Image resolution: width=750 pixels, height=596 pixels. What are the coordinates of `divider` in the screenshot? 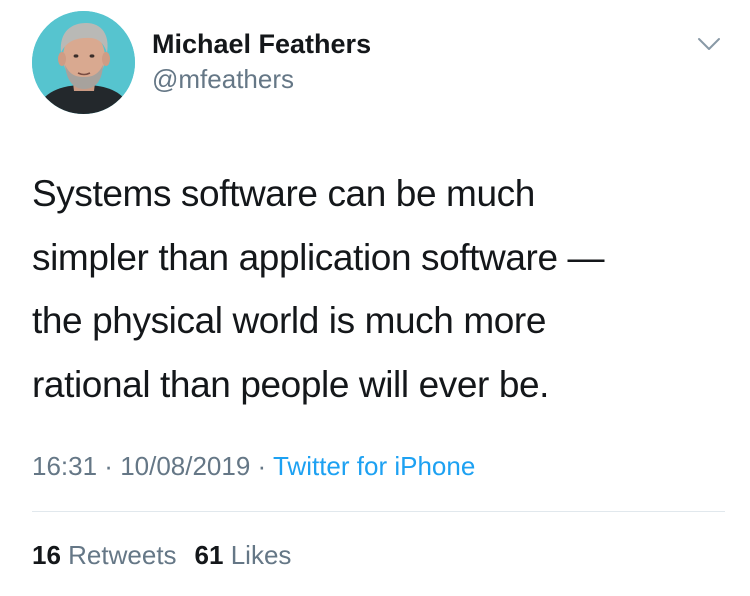 It's located at (378, 511).